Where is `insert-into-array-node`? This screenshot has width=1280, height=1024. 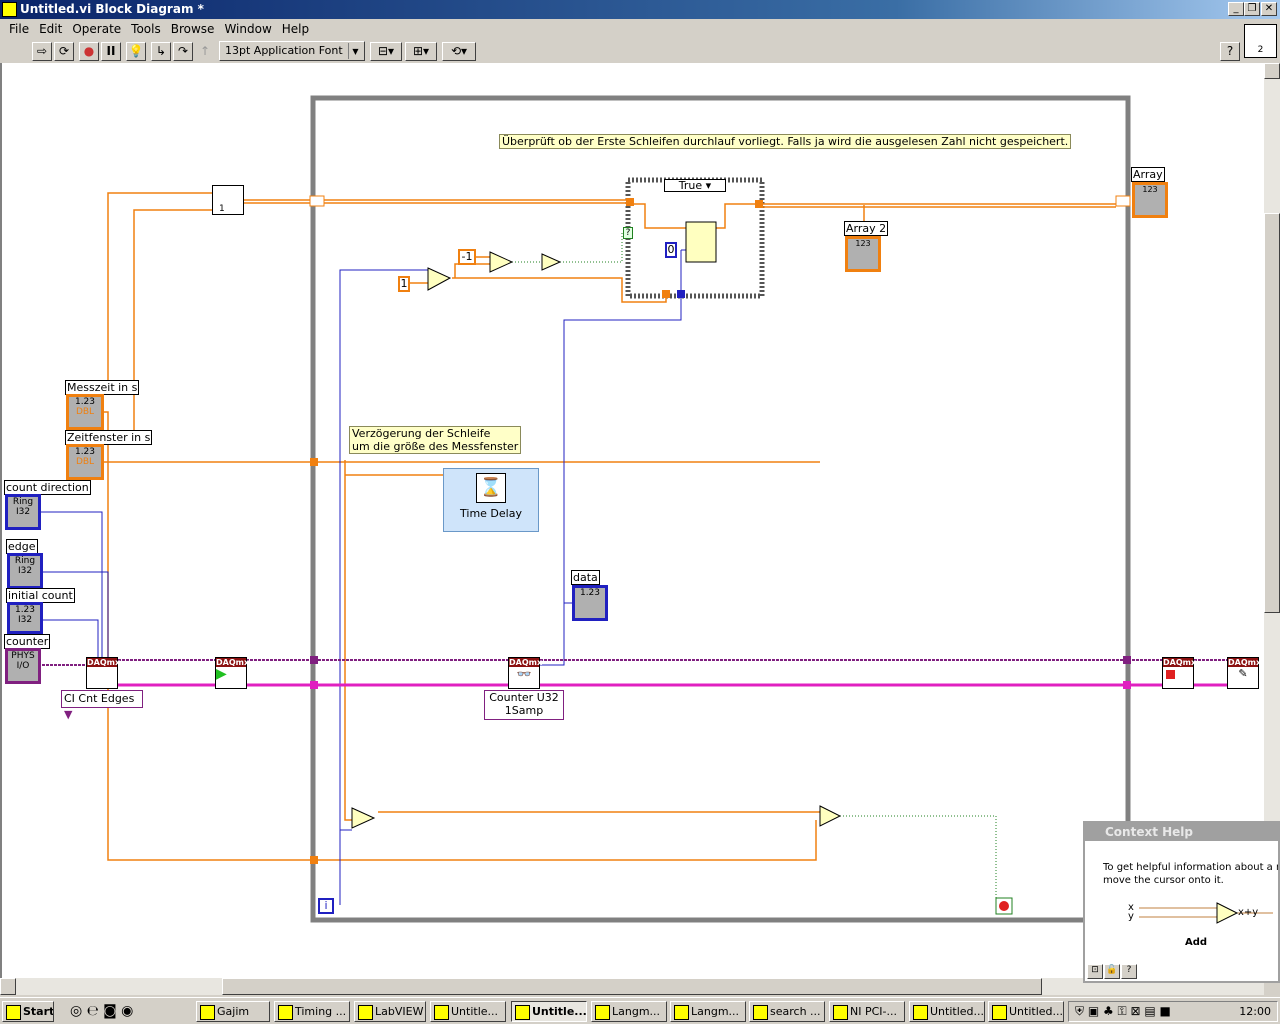
insert-into-array-node is located at coordinates (701, 242).